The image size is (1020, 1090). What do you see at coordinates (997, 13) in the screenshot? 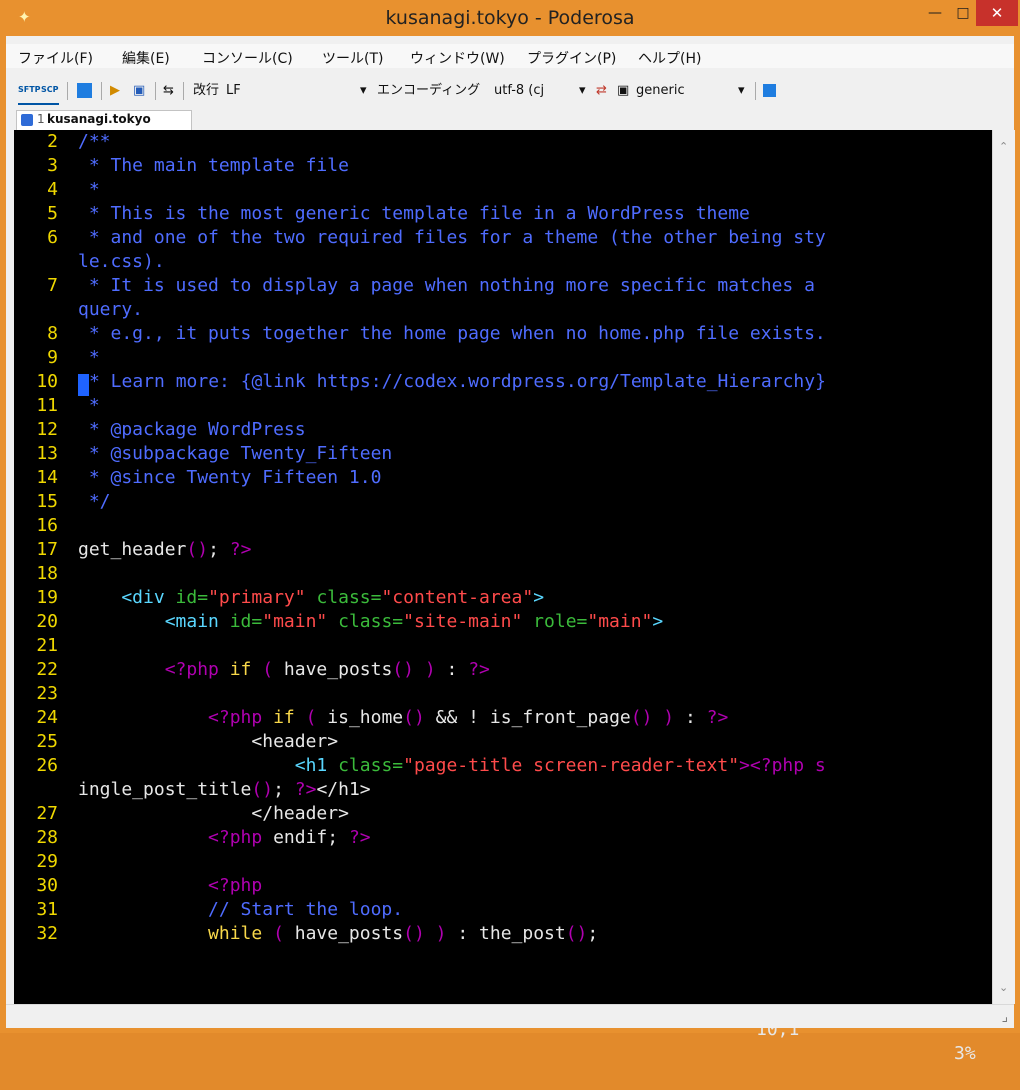
I see `close-button: ✕` at bounding box center [997, 13].